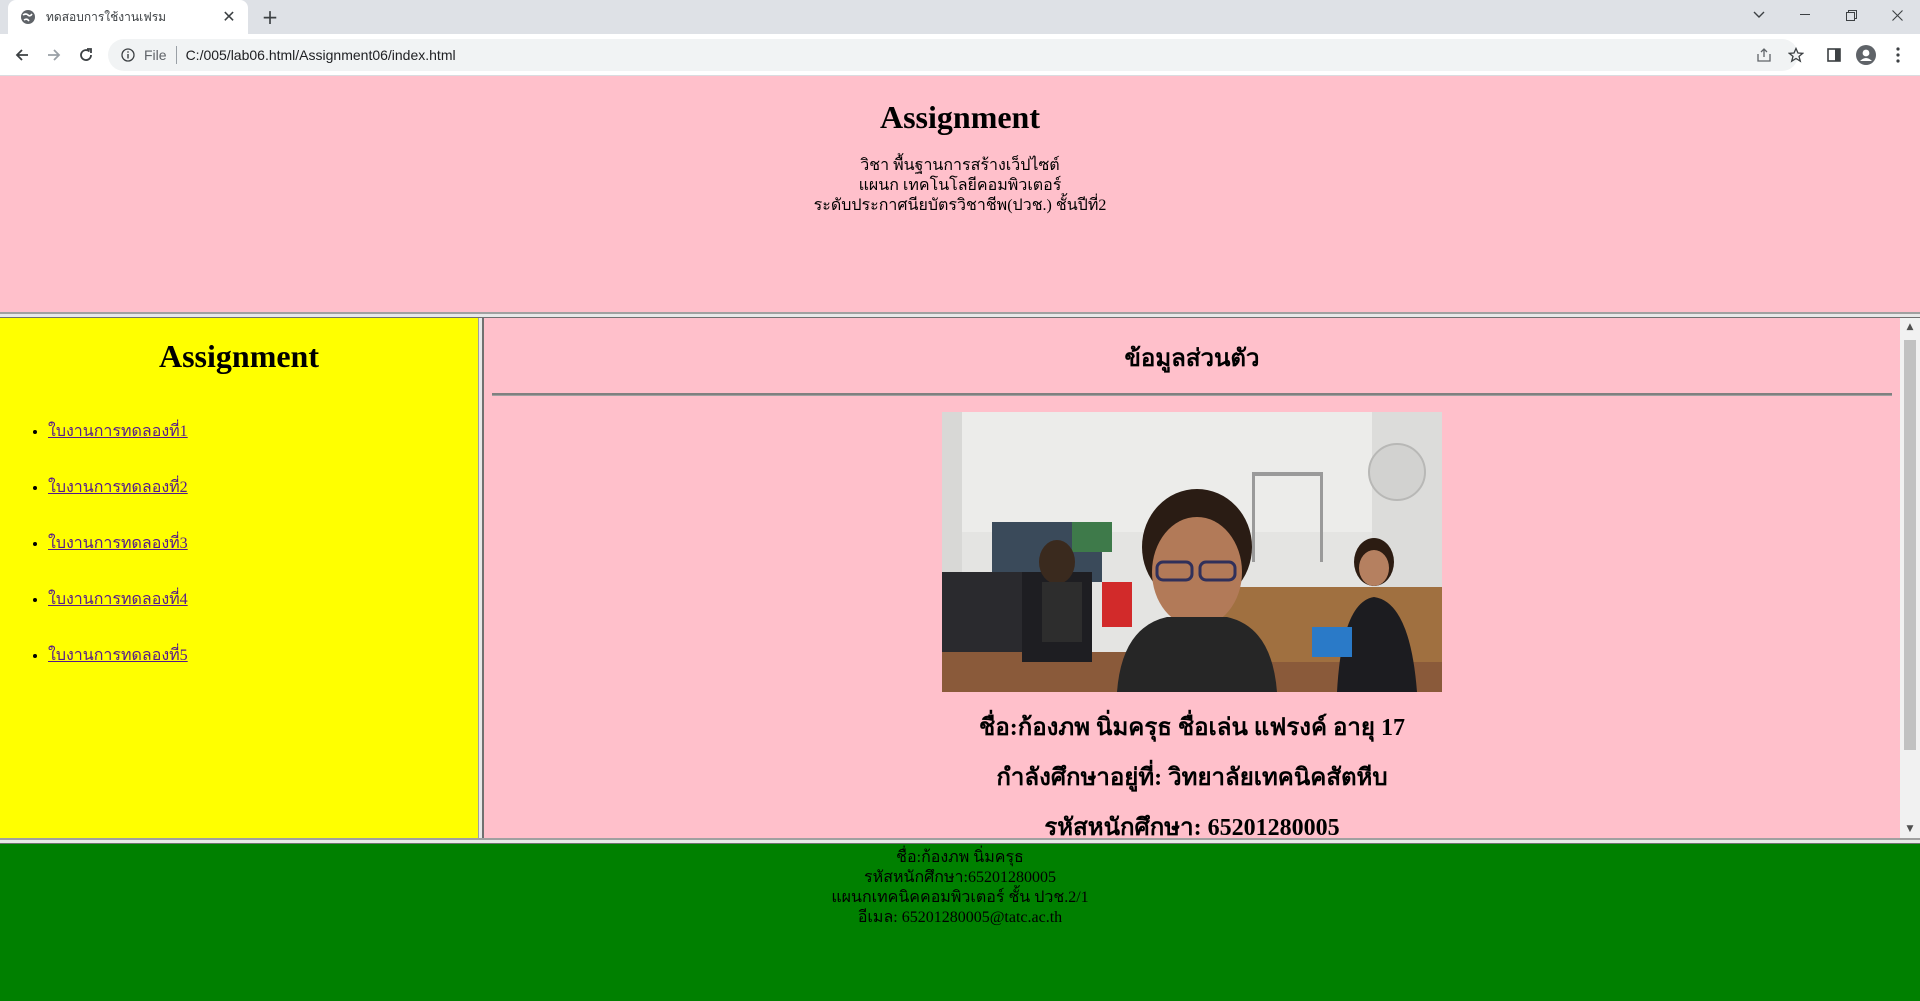 The width and height of the screenshot is (1920, 1001). I want to click on scrollbar-thumb, so click(1910, 545).